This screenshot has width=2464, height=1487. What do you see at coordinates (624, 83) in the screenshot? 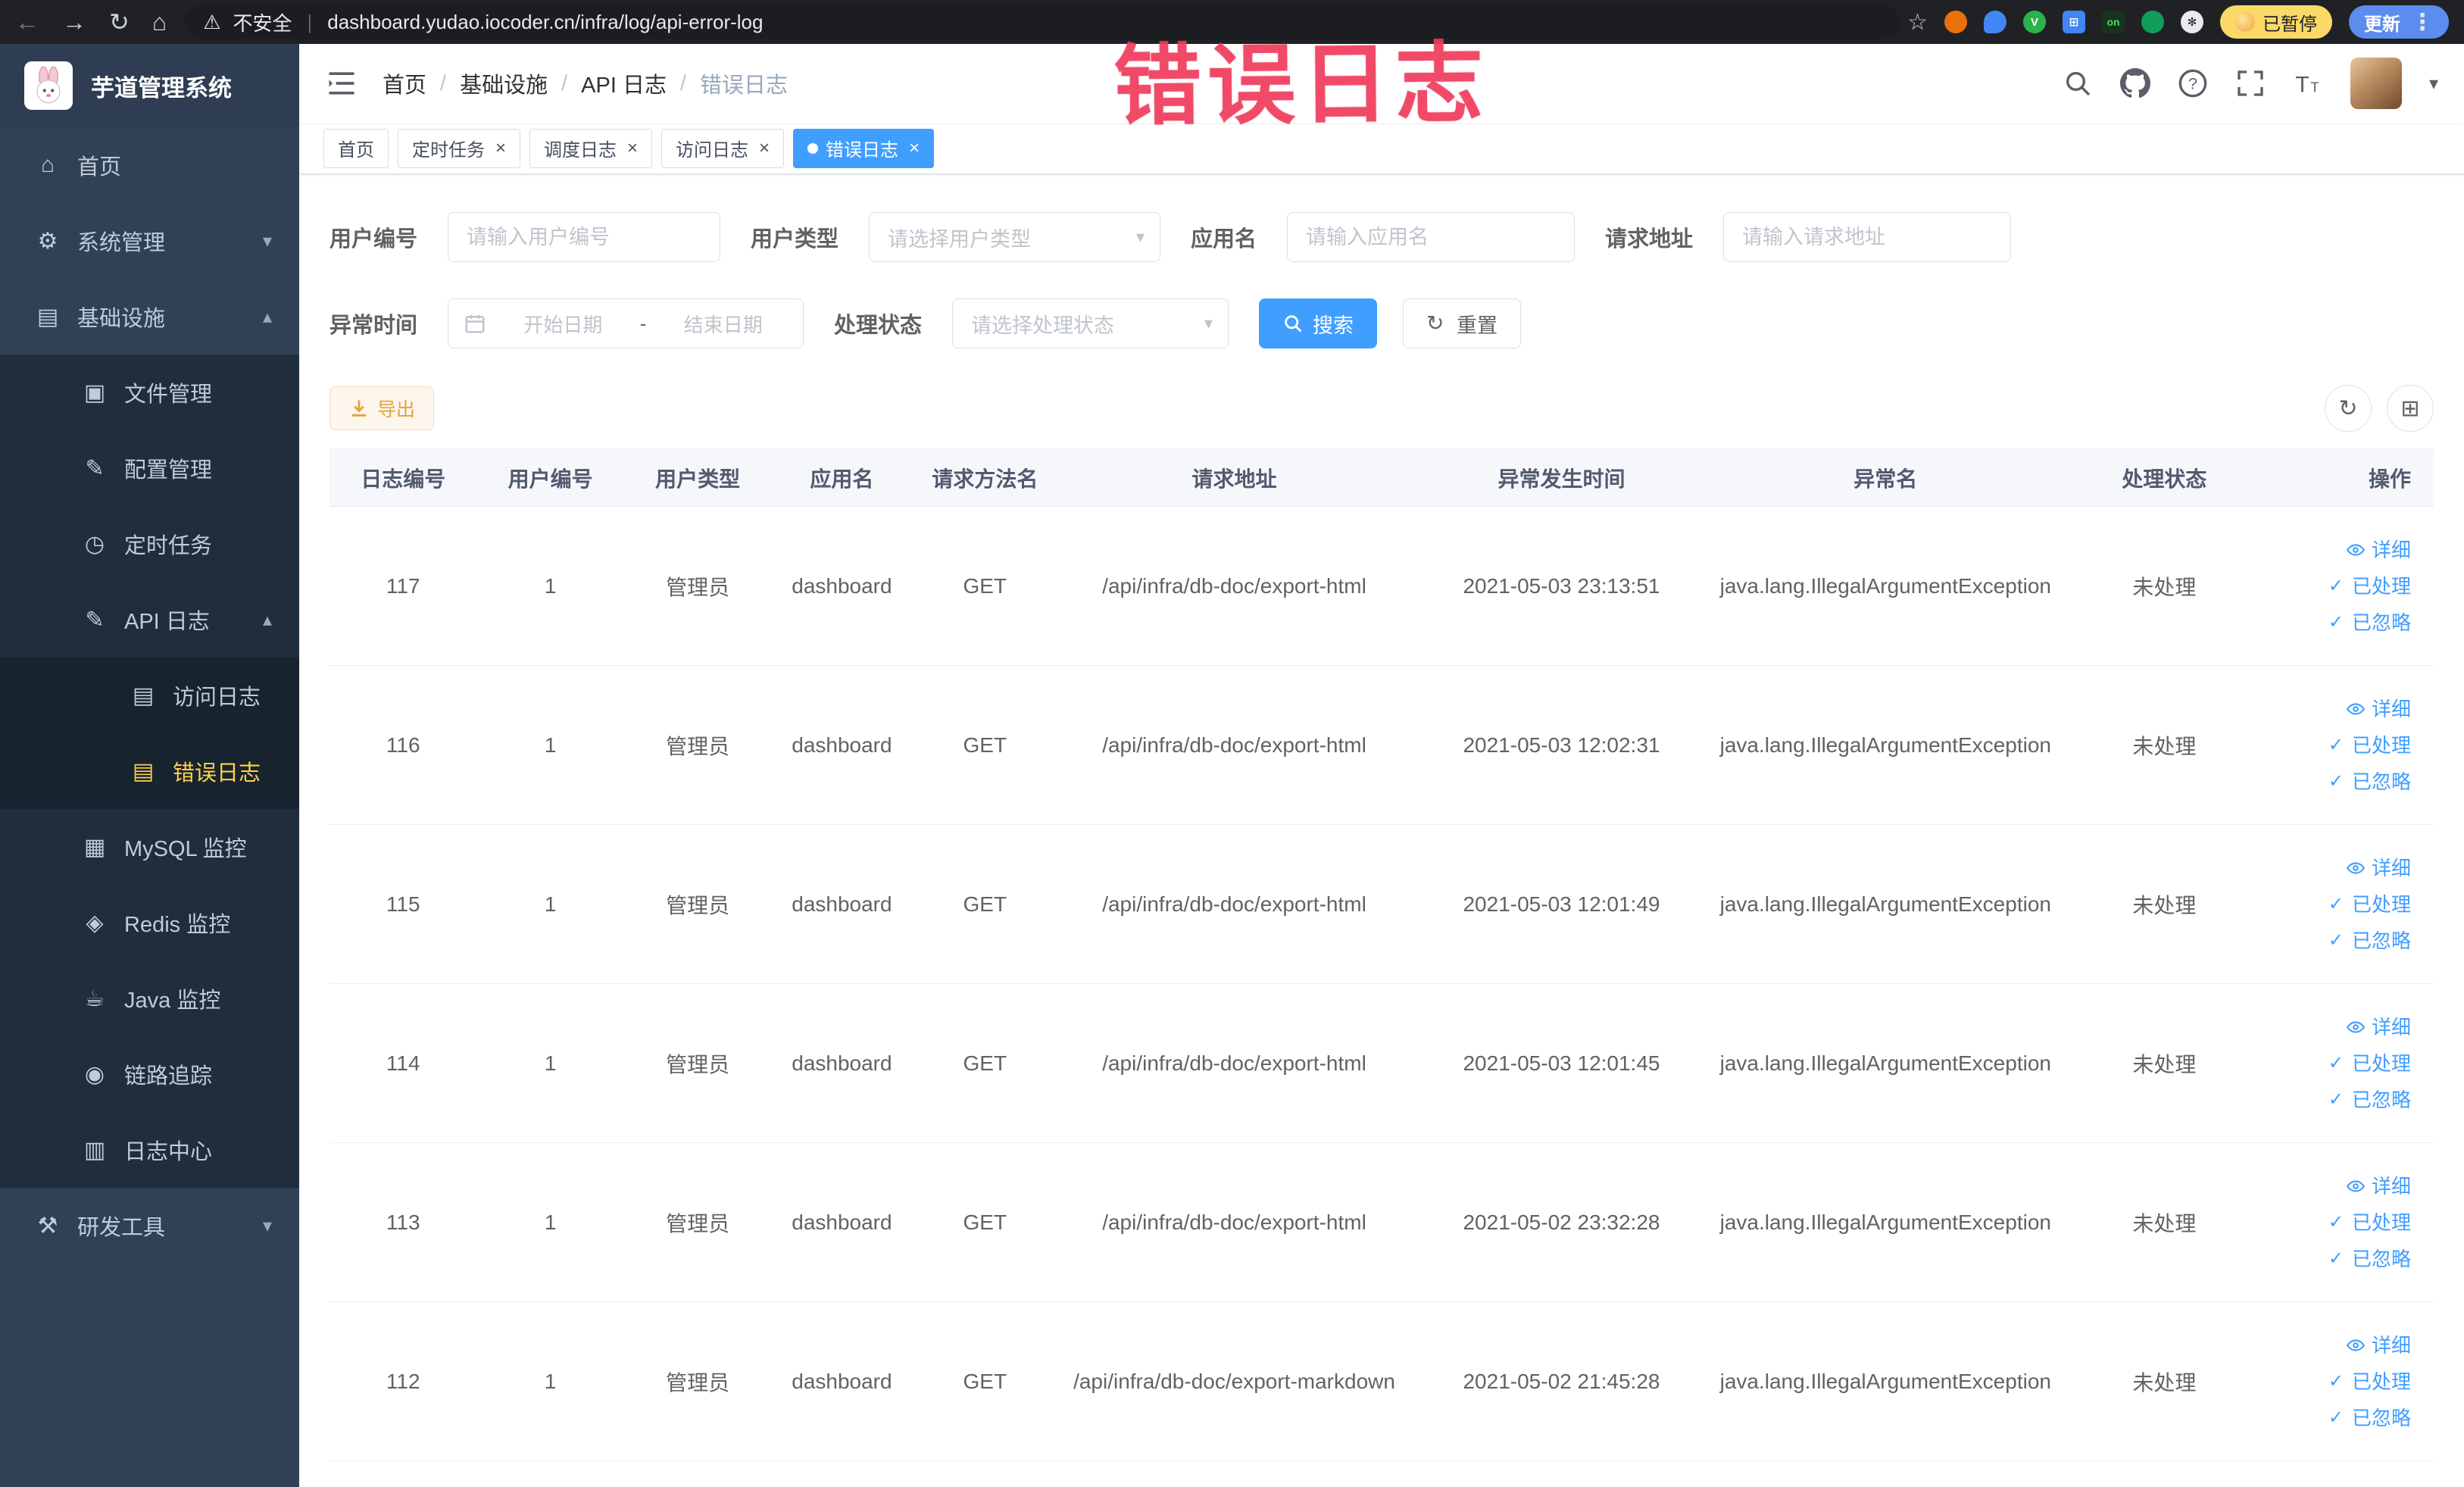
I see `breadcrumb-item: API 日志` at bounding box center [624, 83].